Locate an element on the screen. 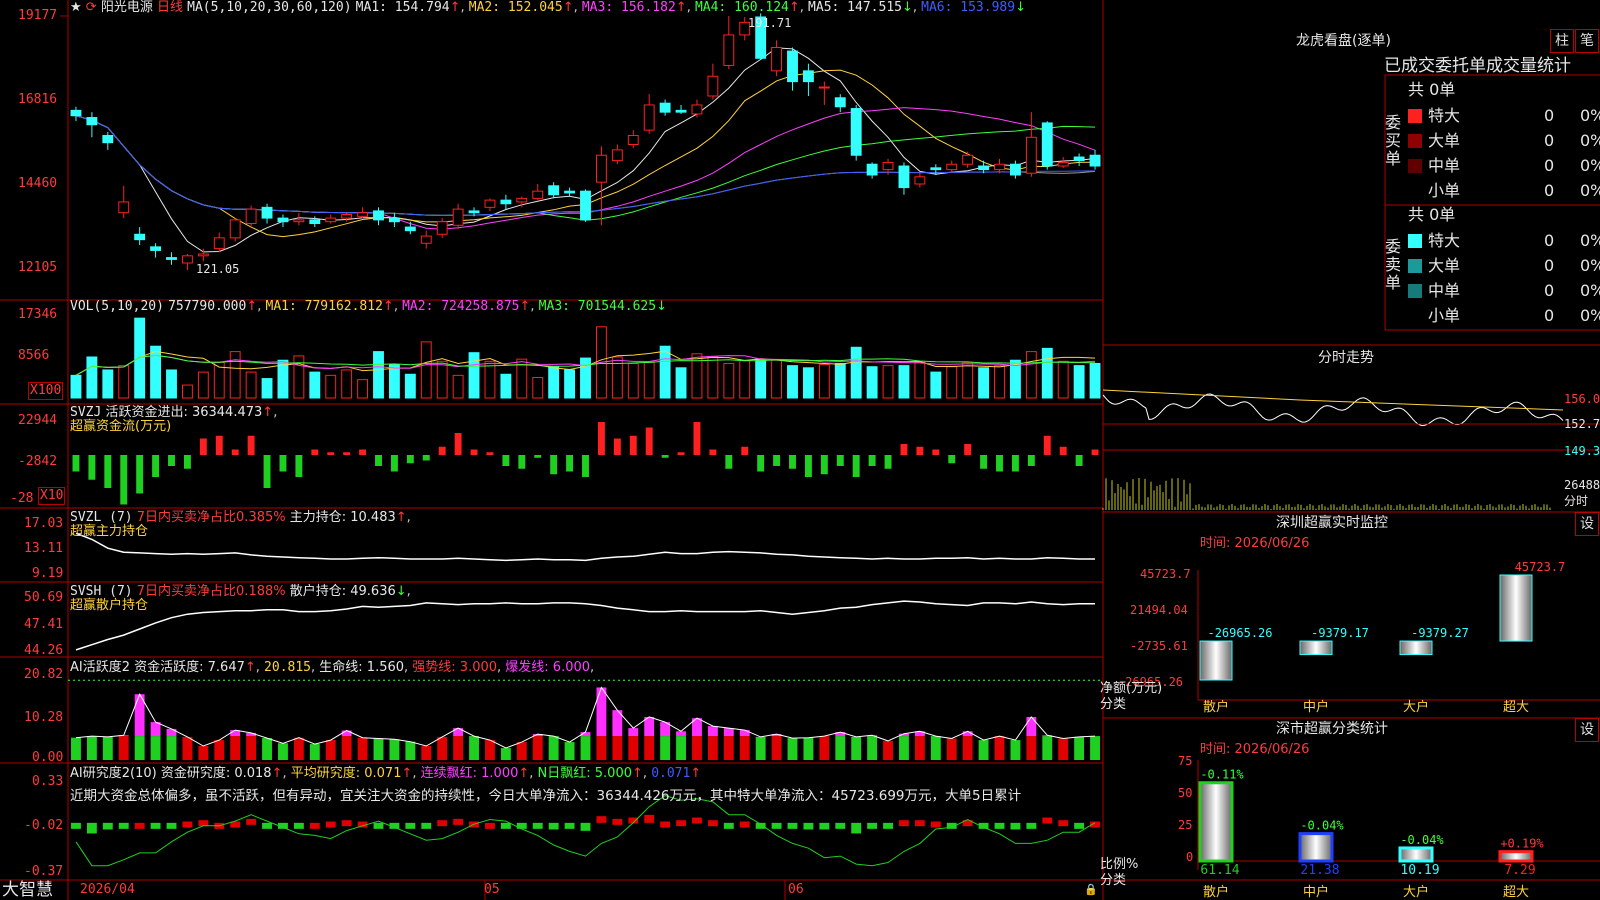 This screenshot has height=900, width=1600. monitor-settings-button: 设 is located at coordinates (1587, 524).